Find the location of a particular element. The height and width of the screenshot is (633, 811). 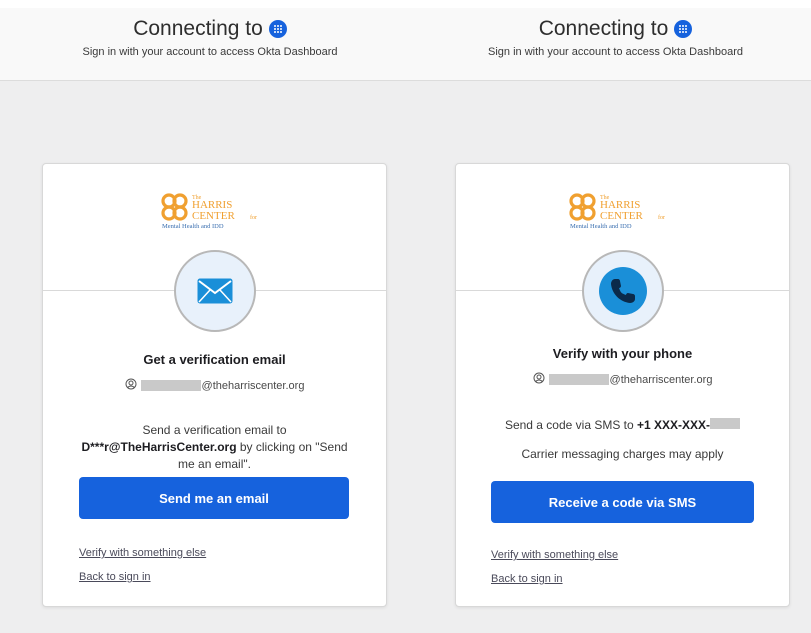

email-icon is located at coordinates (214, 291).